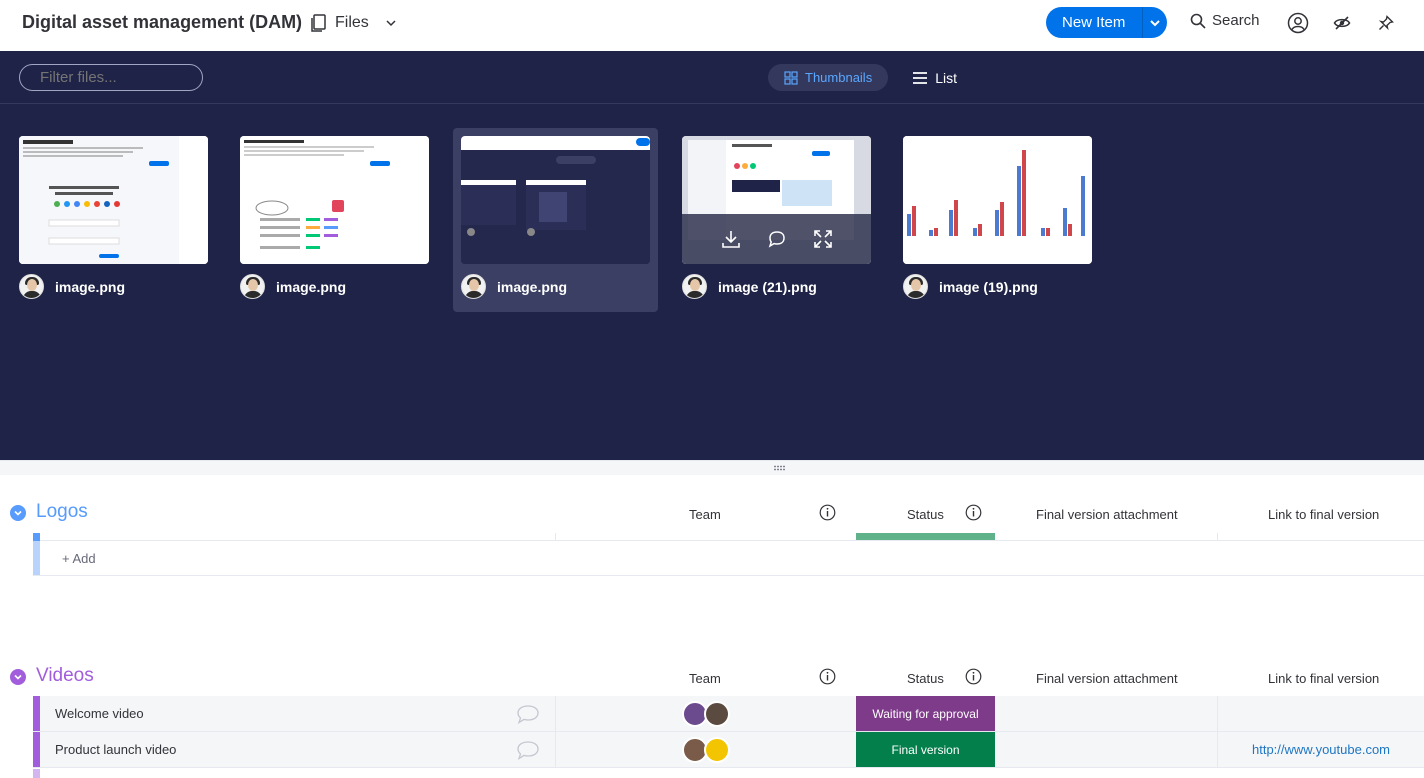 The image size is (1424, 778). Describe the element at coordinates (925, 713) in the screenshot. I see `status-label: Waiting for approval` at that location.